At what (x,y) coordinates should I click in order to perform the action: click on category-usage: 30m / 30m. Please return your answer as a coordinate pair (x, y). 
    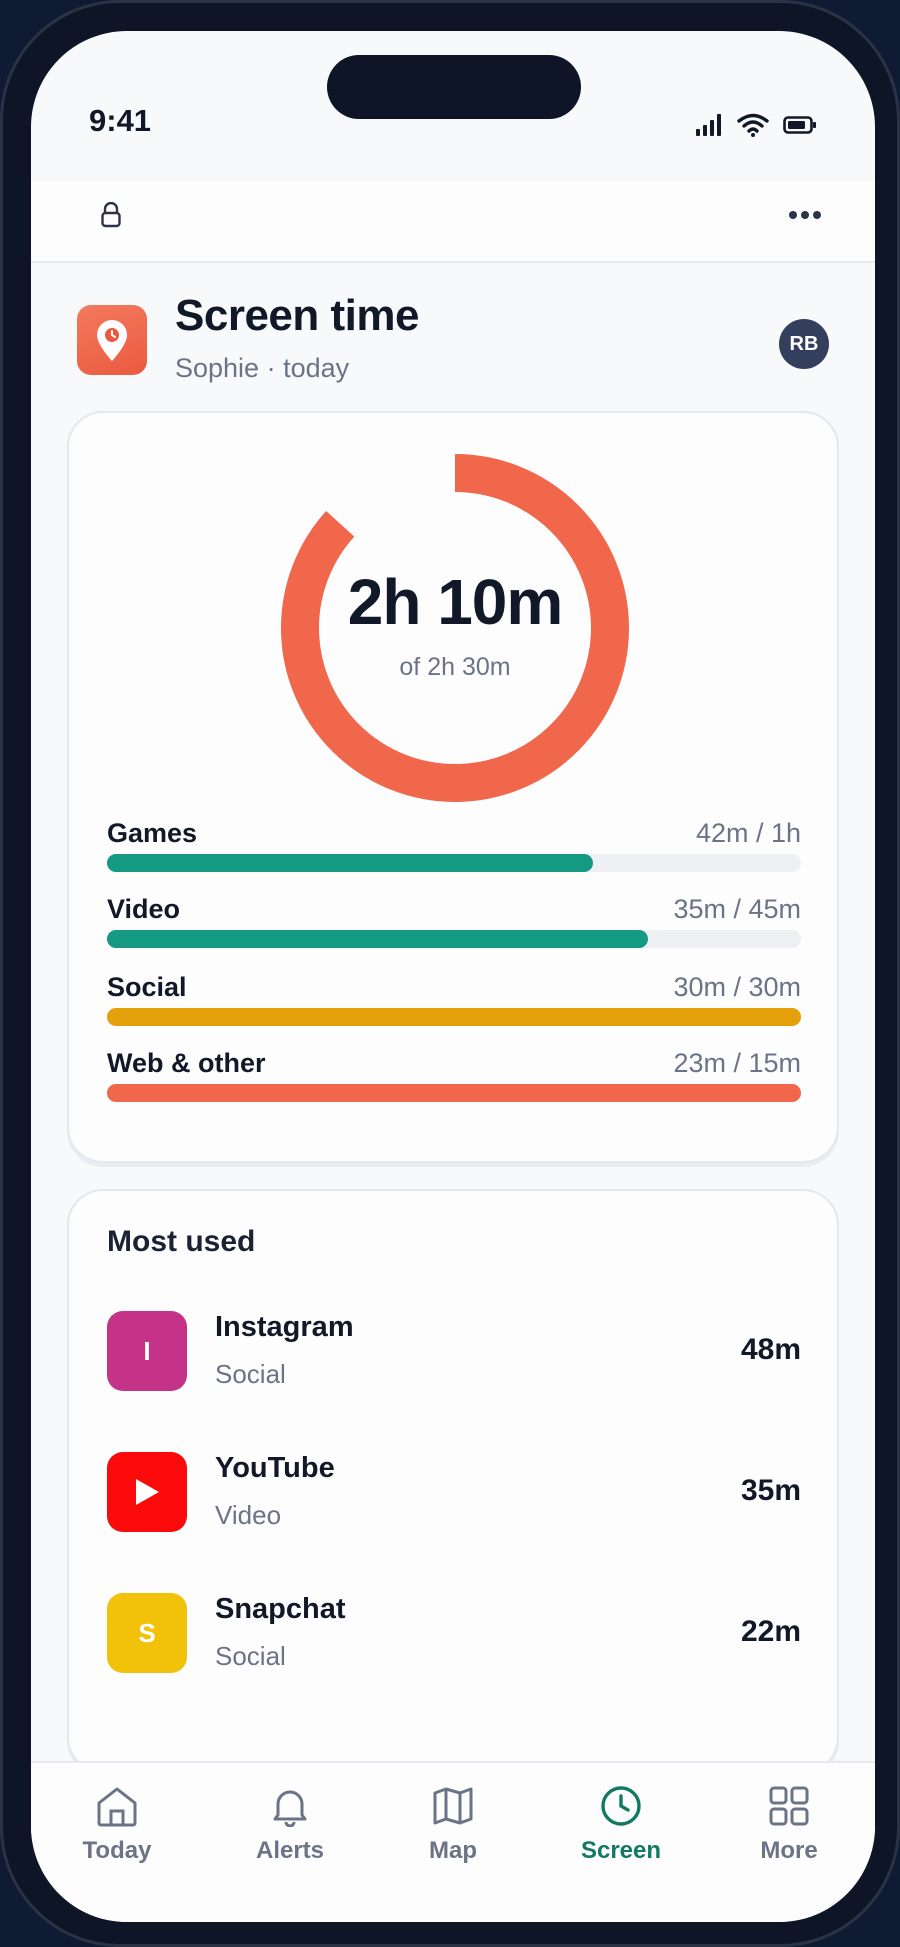
    Looking at the image, I should click on (737, 987).